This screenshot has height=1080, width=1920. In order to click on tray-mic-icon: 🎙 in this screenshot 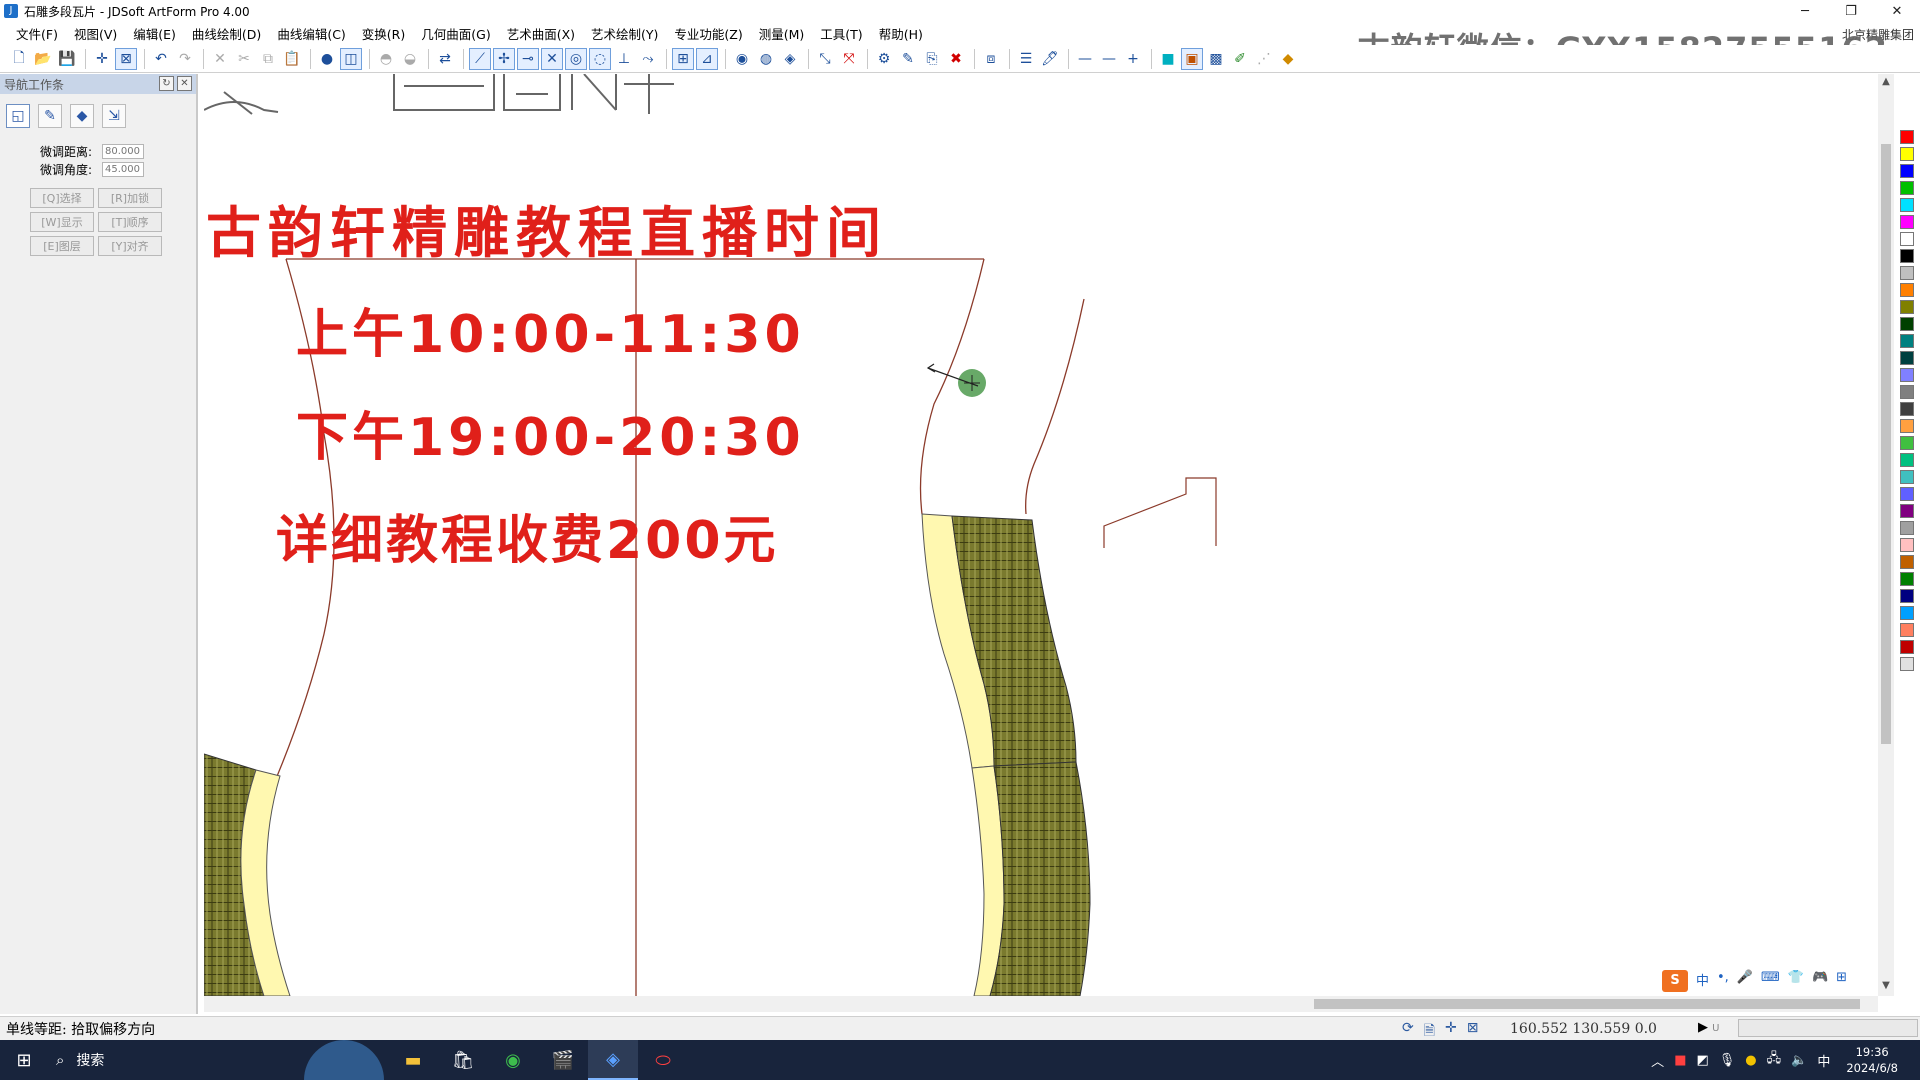, I will do `click(1727, 1060)`.